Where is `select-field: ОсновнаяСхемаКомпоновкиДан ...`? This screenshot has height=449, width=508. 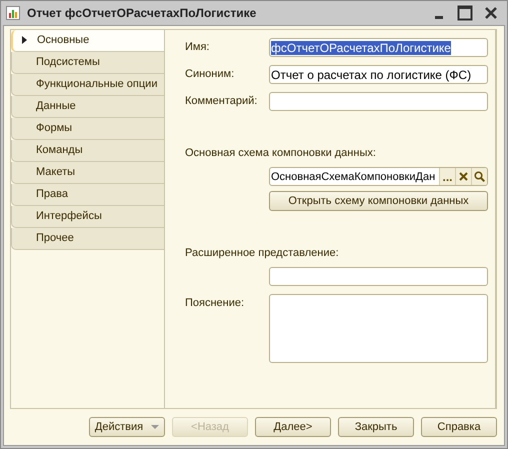 select-field: ОсновнаяСхемаКомпоновкиДан ... is located at coordinates (378, 176).